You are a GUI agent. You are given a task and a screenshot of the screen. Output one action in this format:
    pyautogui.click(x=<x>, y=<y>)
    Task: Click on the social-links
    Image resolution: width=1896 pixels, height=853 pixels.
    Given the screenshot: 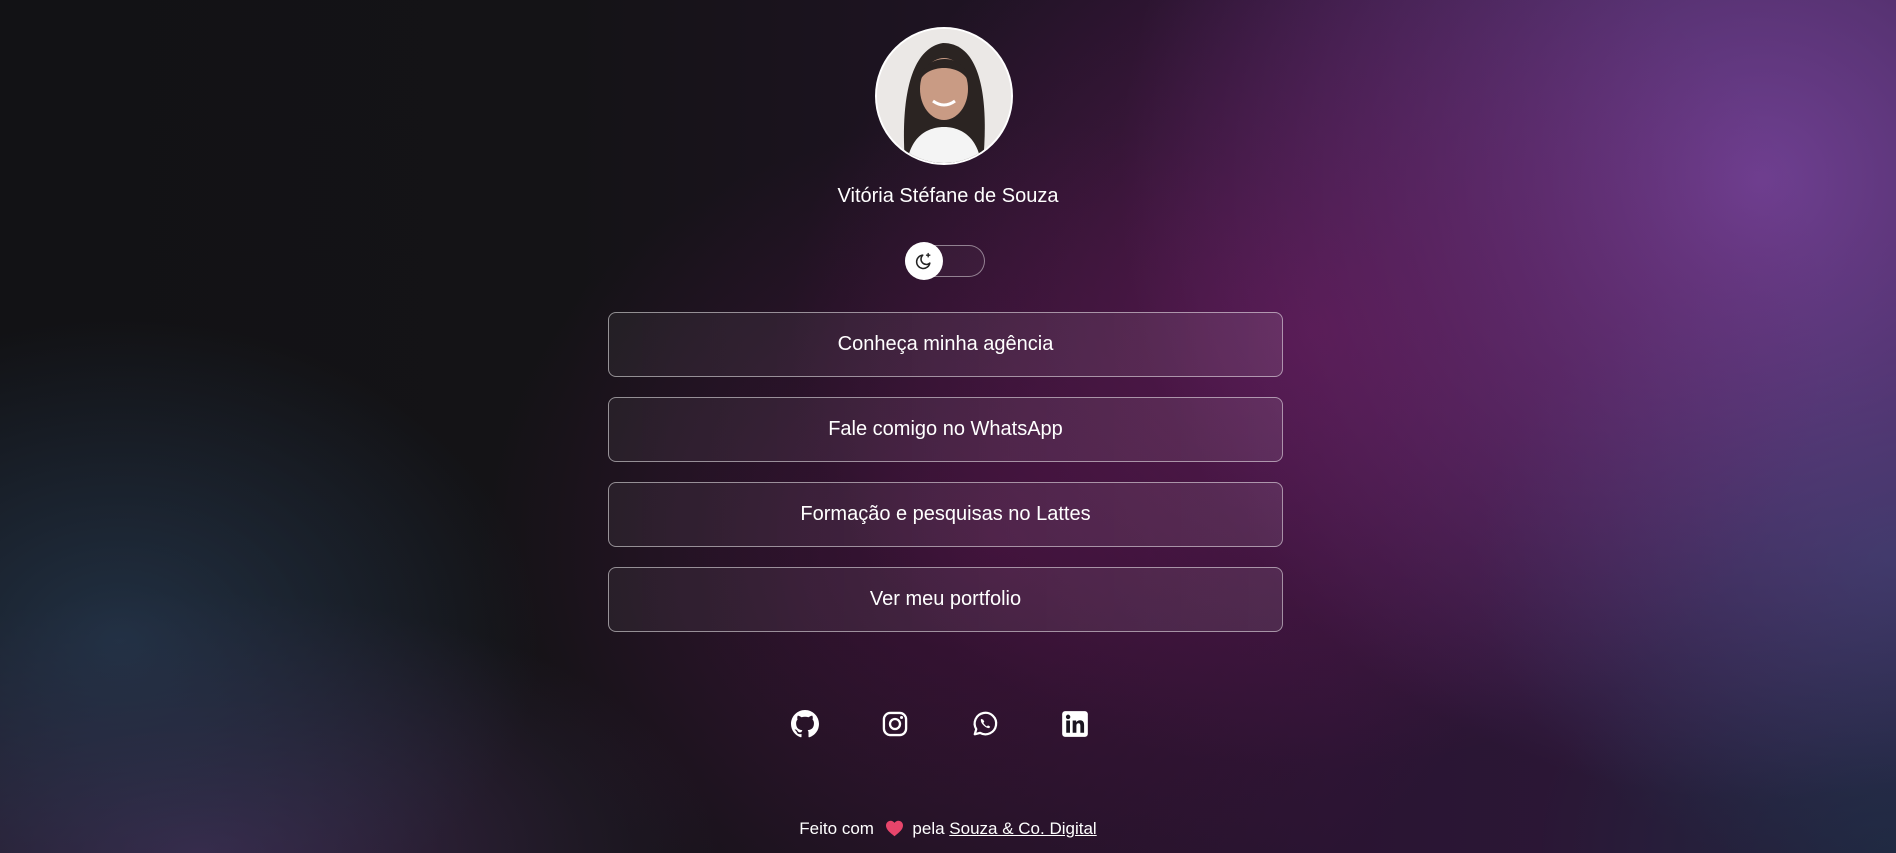 What is the action you would take?
    pyautogui.click(x=940, y=724)
    